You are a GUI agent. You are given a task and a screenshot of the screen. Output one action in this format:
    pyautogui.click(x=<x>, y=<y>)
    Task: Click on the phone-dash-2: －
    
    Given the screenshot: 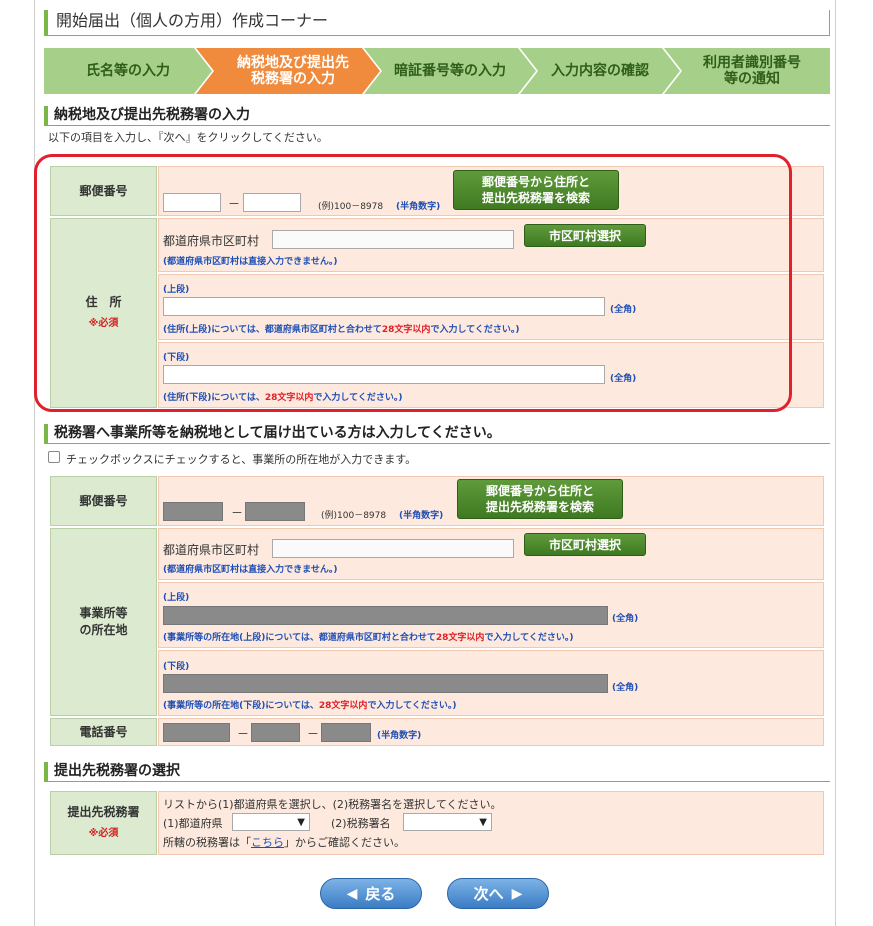 What is the action you would take?
    pyautogui.click(x=313, y=734)
    